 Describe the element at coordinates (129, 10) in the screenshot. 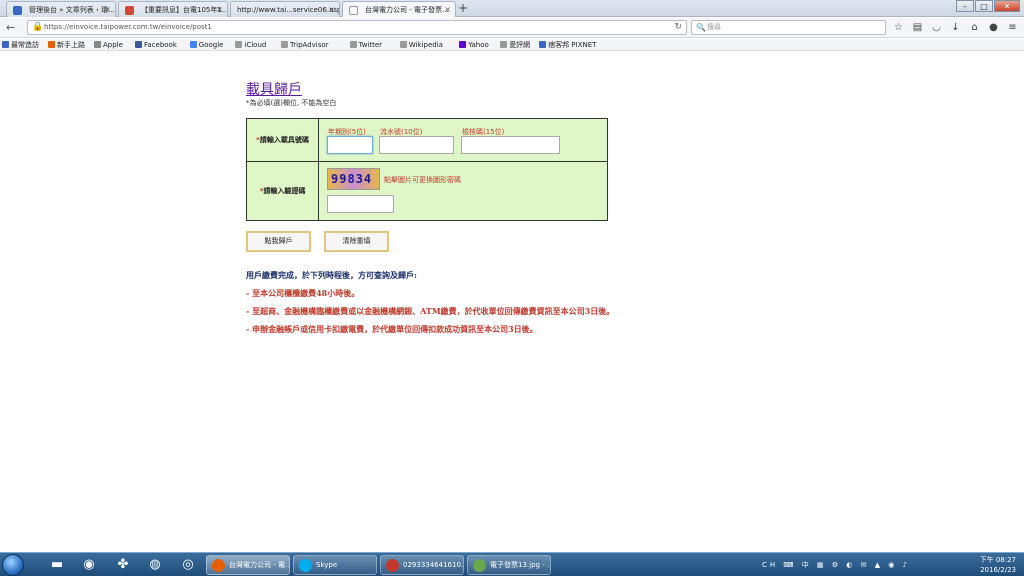

I see `gmail-icon` at that location.